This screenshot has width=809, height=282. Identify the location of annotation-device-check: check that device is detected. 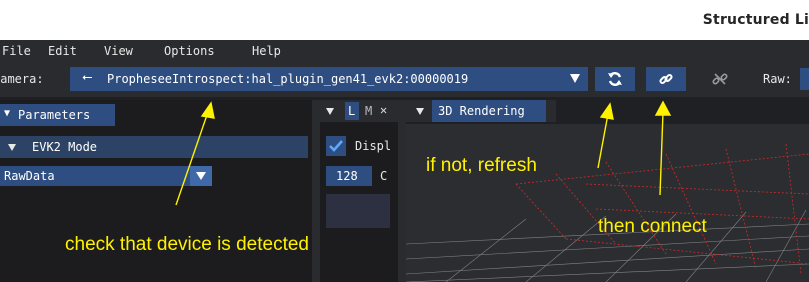
(187, 244).